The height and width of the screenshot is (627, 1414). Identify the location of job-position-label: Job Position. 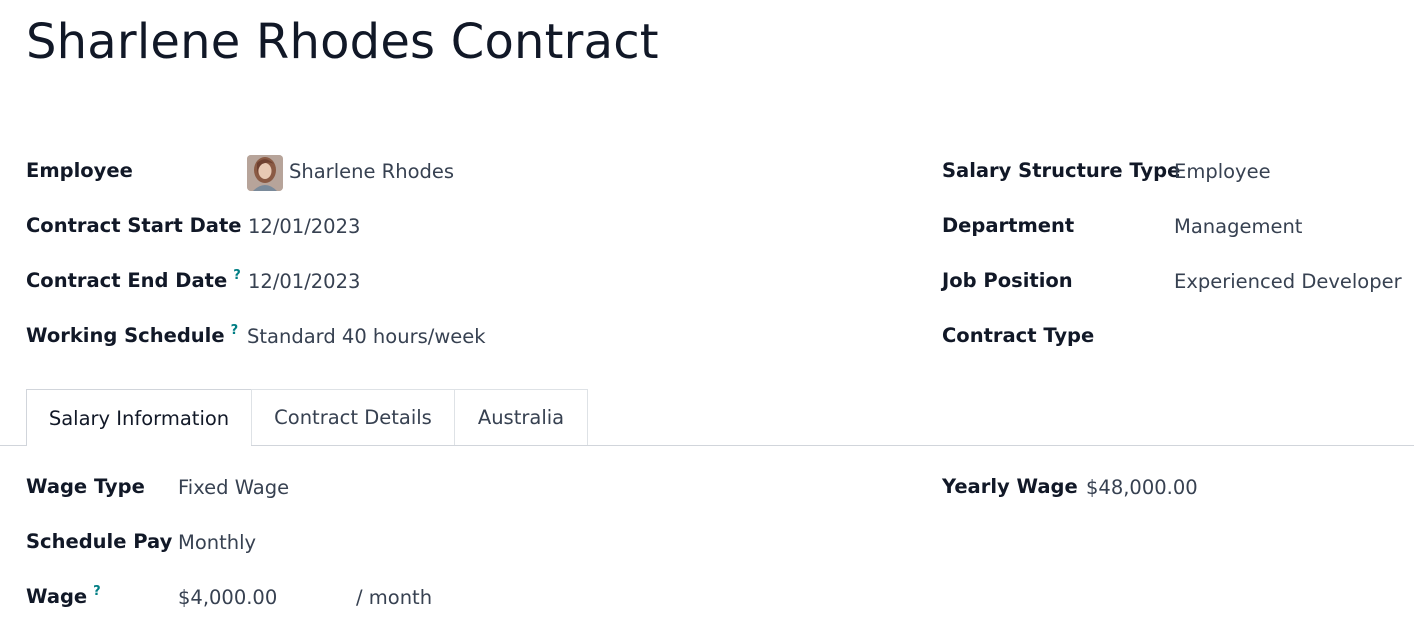
(1007, 280).